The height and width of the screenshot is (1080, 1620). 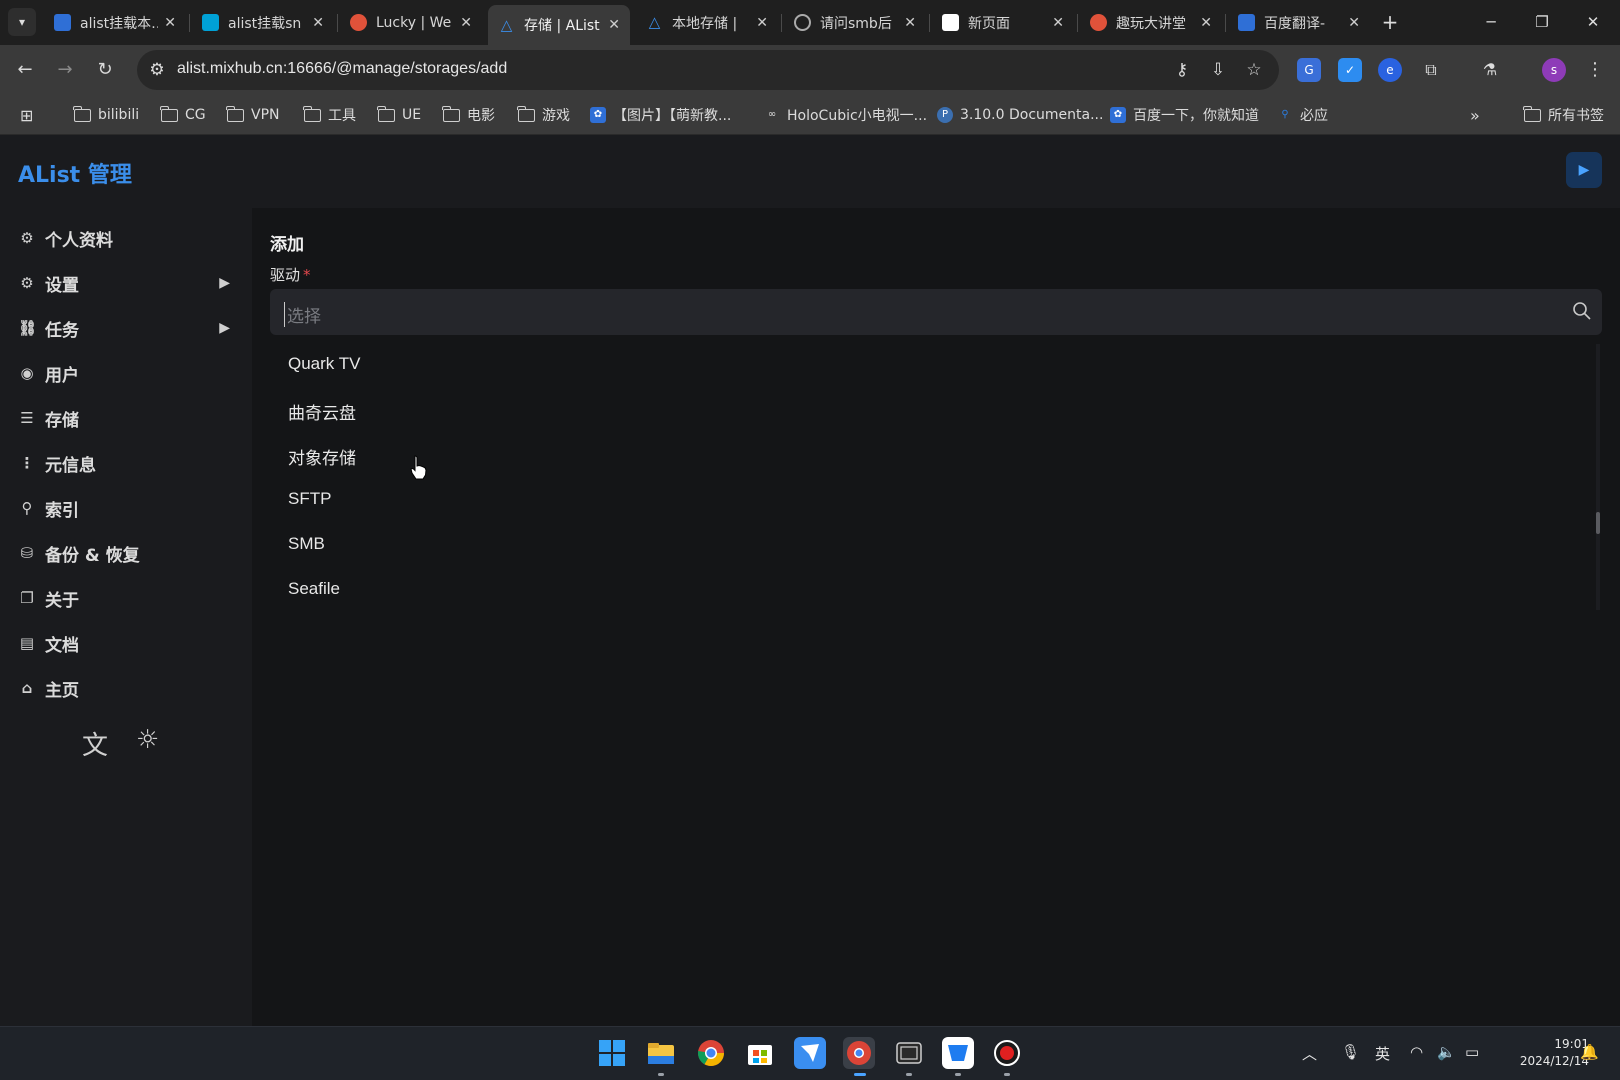 I want to click on sidebar-item-tasks: ⛓ 任务 ▶, so click(x=129, y=328).